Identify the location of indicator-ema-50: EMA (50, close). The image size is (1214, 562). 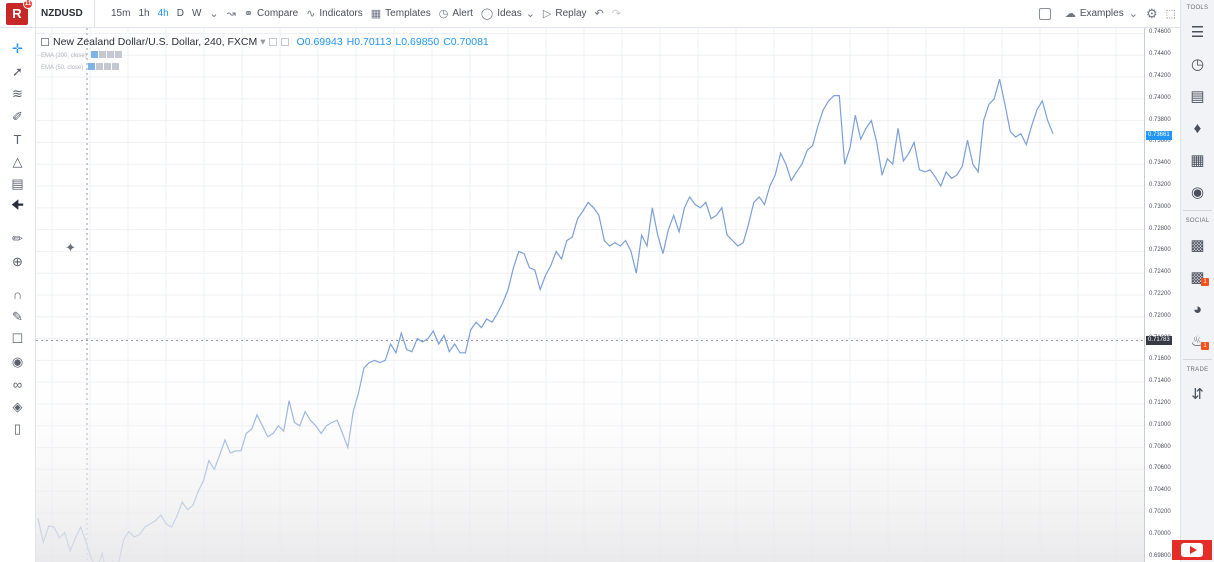
(80, 67).